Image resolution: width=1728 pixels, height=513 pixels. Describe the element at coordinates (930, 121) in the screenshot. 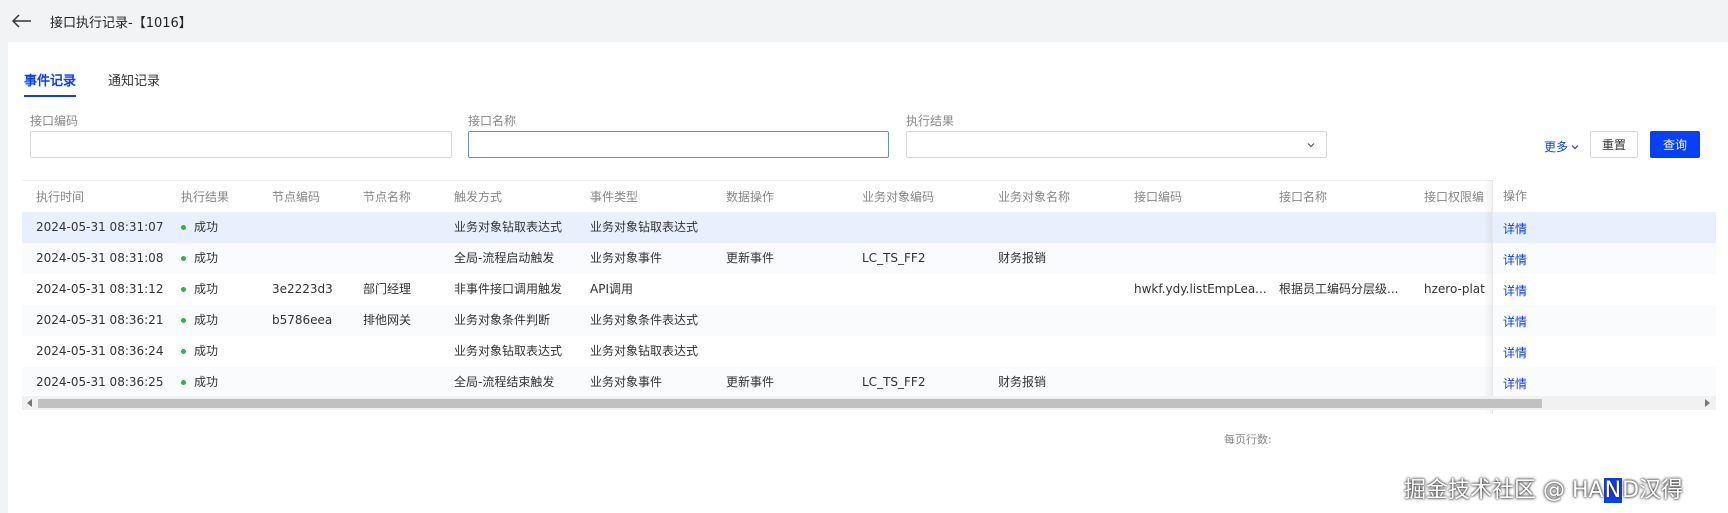

I see `execution-result-label: 执行结果` at that location.